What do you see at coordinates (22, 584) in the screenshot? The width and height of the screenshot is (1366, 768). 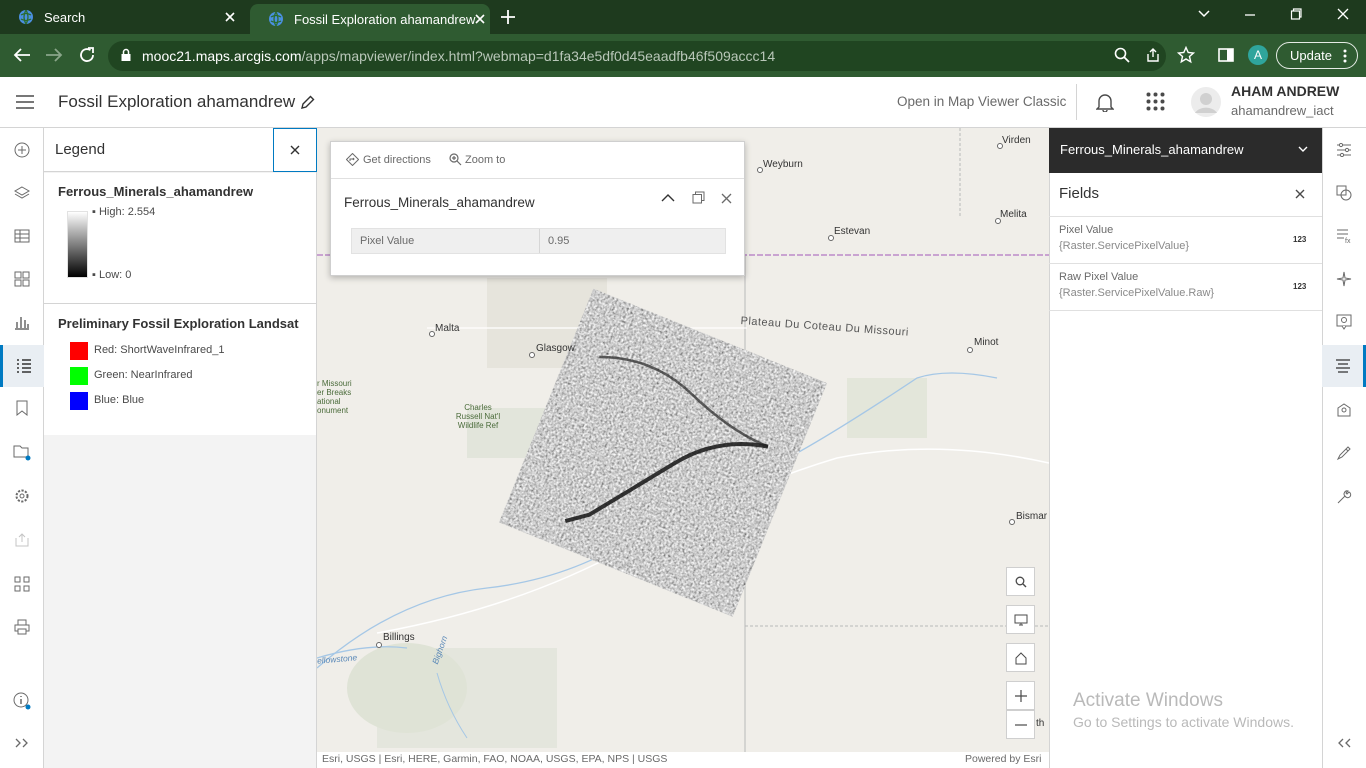 I see `apps-icon` at bounding box center [22, 584].